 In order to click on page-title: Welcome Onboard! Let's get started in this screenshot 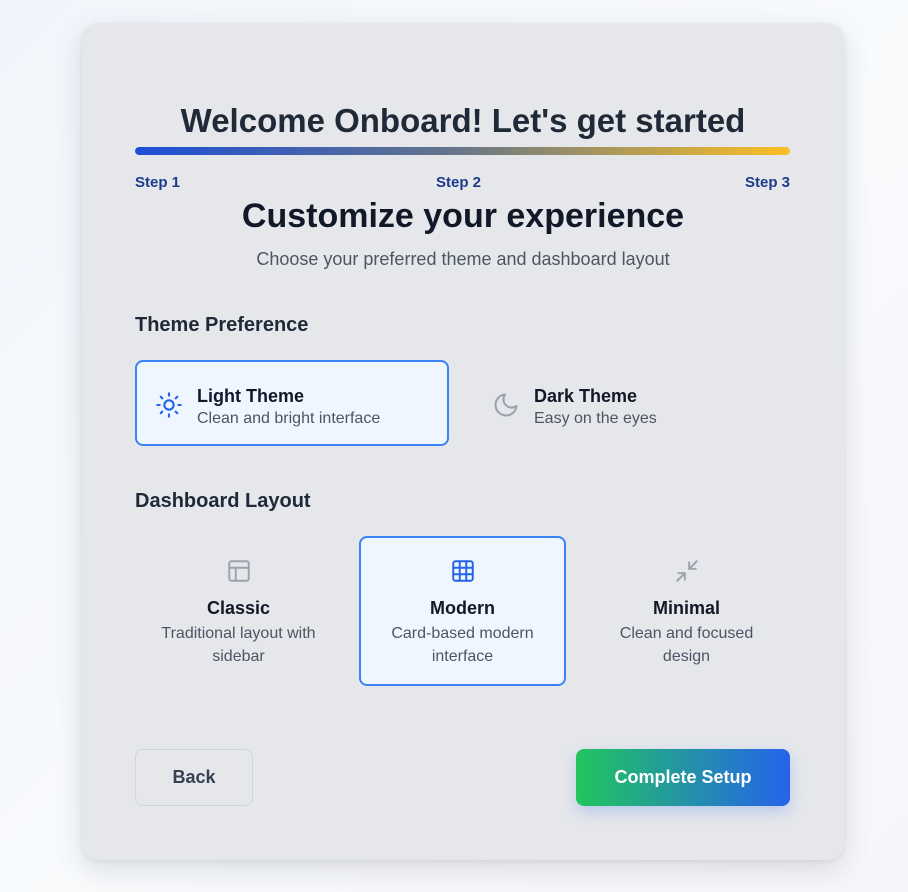, I will do `click(463, 120)`.